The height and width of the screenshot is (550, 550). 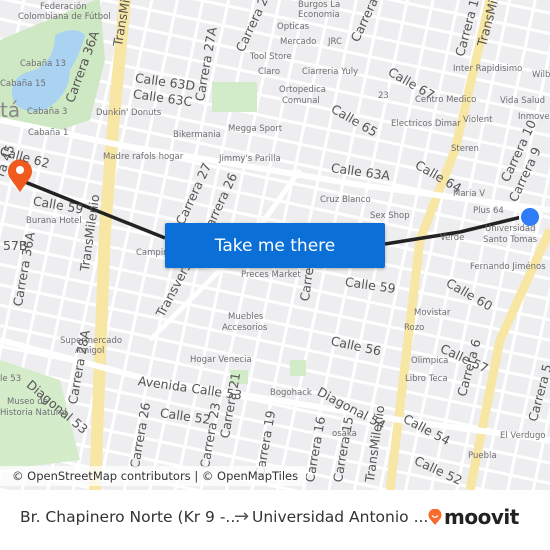 I want to click on poi-label: Museo de, so click(x=27, y=402).